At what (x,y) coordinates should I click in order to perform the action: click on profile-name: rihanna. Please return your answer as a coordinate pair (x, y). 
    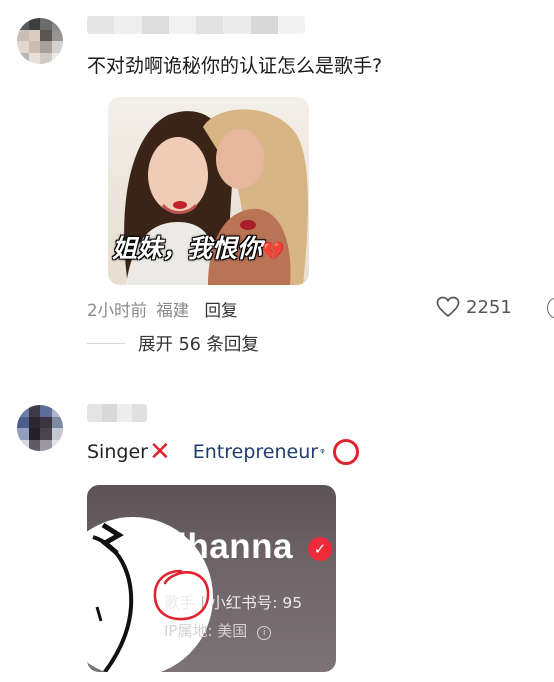
    Looking at the image, I should click on (228, 546).